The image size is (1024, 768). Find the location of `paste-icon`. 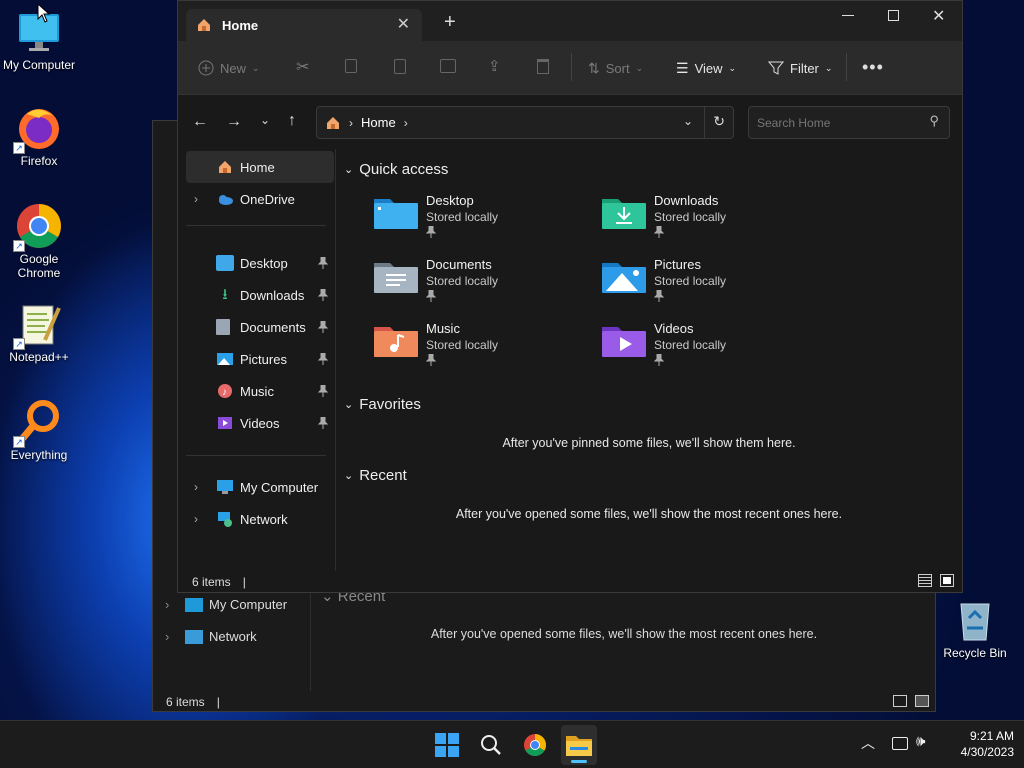

paste-icon is located at coordinates (400, 66).